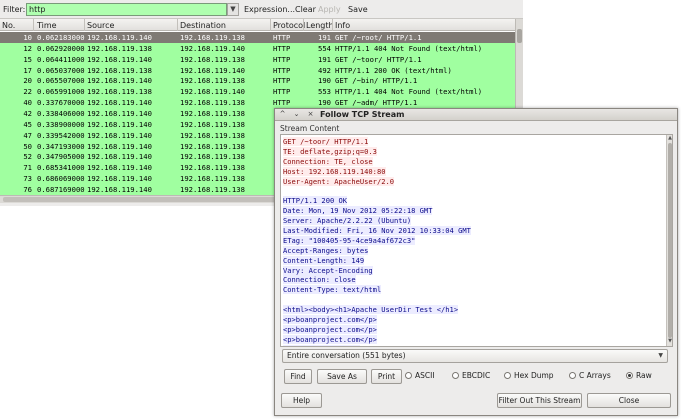  I want to click on packet-cell-no: 47, so click(27, 135).